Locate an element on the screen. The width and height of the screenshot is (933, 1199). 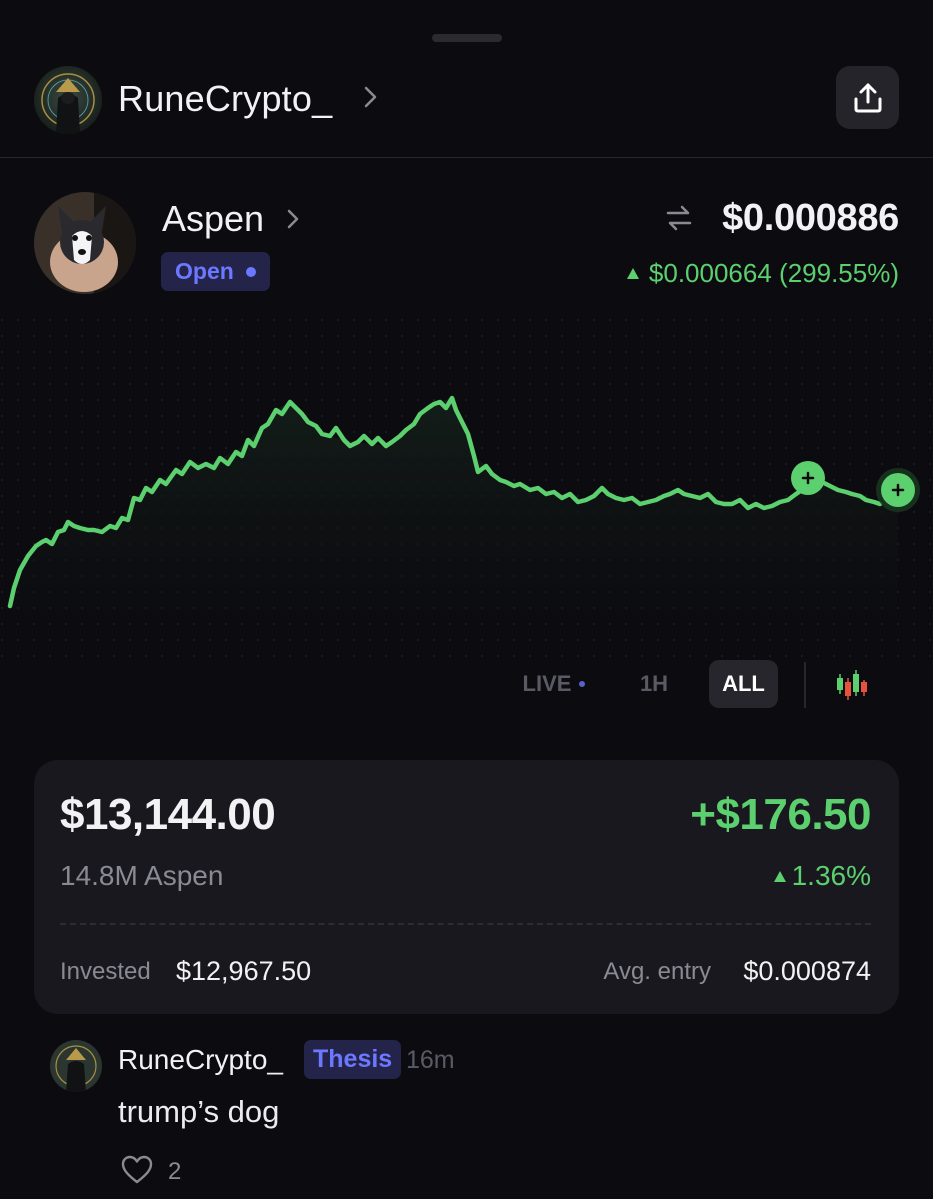
comment-timestamp: 16m is located at coordinates (430, 1060).